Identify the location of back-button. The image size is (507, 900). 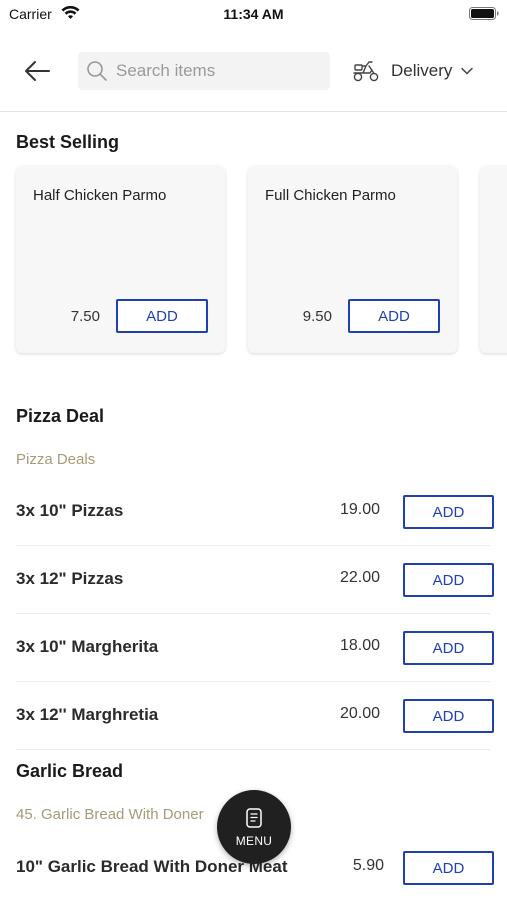
(37, 71).